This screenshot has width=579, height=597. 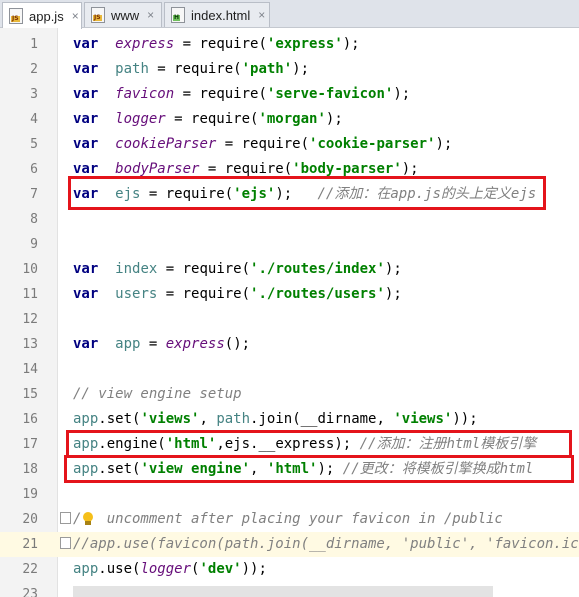 I want to click on line-number: 2, so click(x=34, y=69).